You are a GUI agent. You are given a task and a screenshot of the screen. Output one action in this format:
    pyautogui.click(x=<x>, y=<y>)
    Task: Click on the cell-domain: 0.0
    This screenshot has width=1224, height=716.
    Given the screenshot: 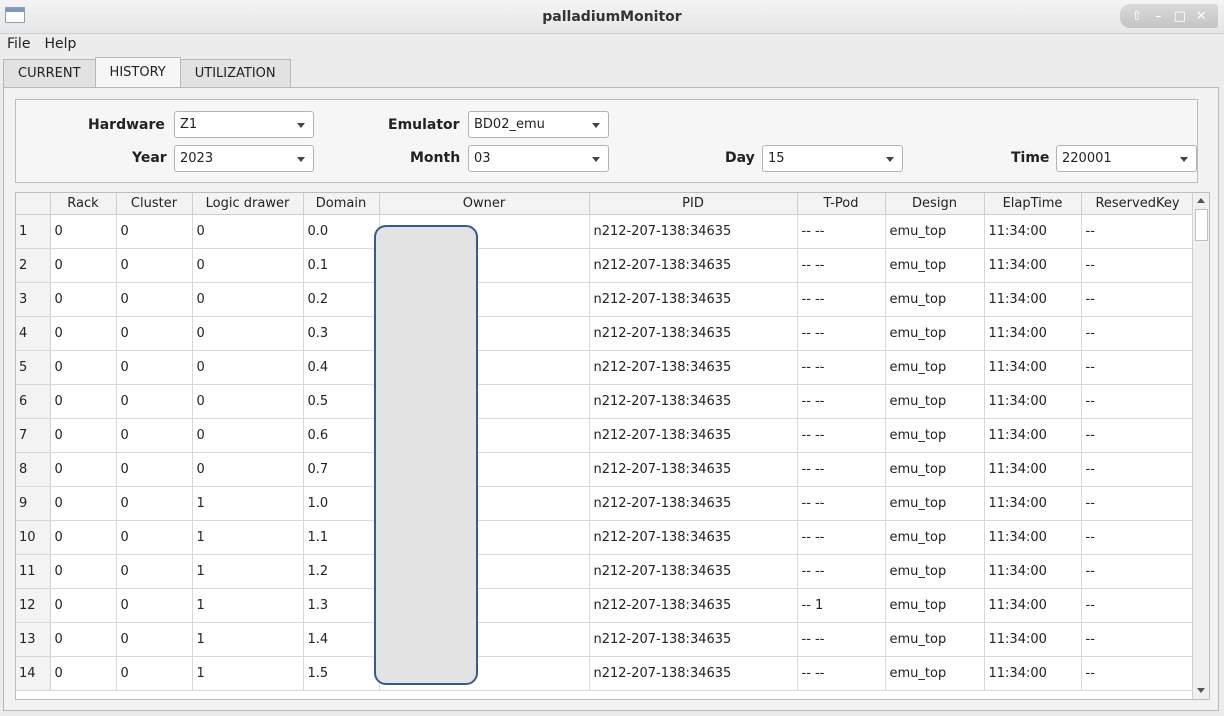 What is the action you would take?
    pyautogui.click(x=341, y=231)
    